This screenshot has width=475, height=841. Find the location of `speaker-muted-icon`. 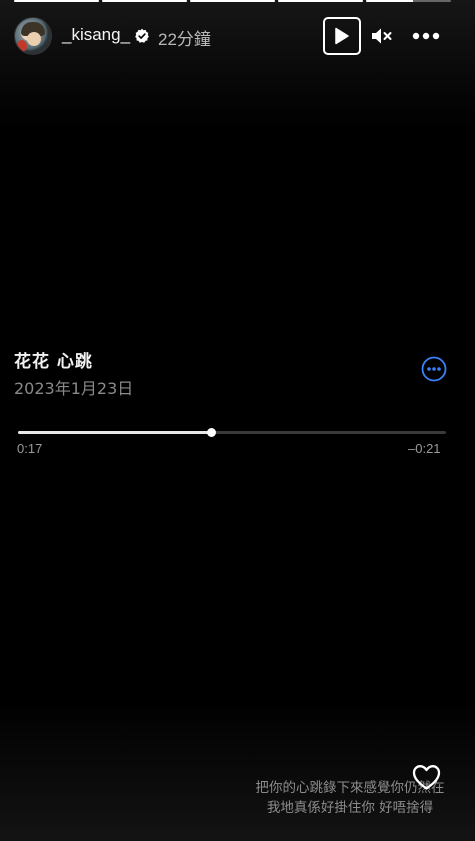

speaker-muted-icon is located at coordinates (382, 36).